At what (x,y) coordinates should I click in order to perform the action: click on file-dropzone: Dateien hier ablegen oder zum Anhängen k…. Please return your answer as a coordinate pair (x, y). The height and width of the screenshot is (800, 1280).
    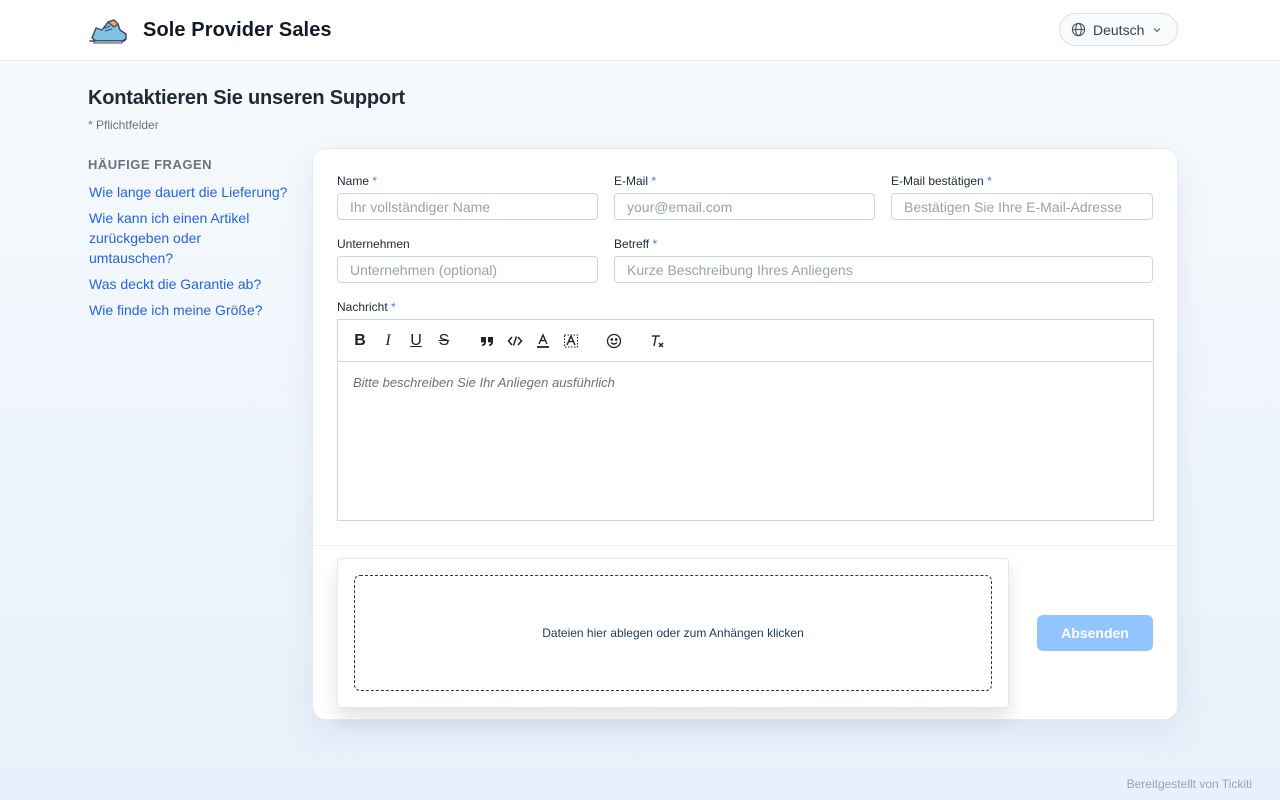
    Looking at the image, I should click on (673, 633).